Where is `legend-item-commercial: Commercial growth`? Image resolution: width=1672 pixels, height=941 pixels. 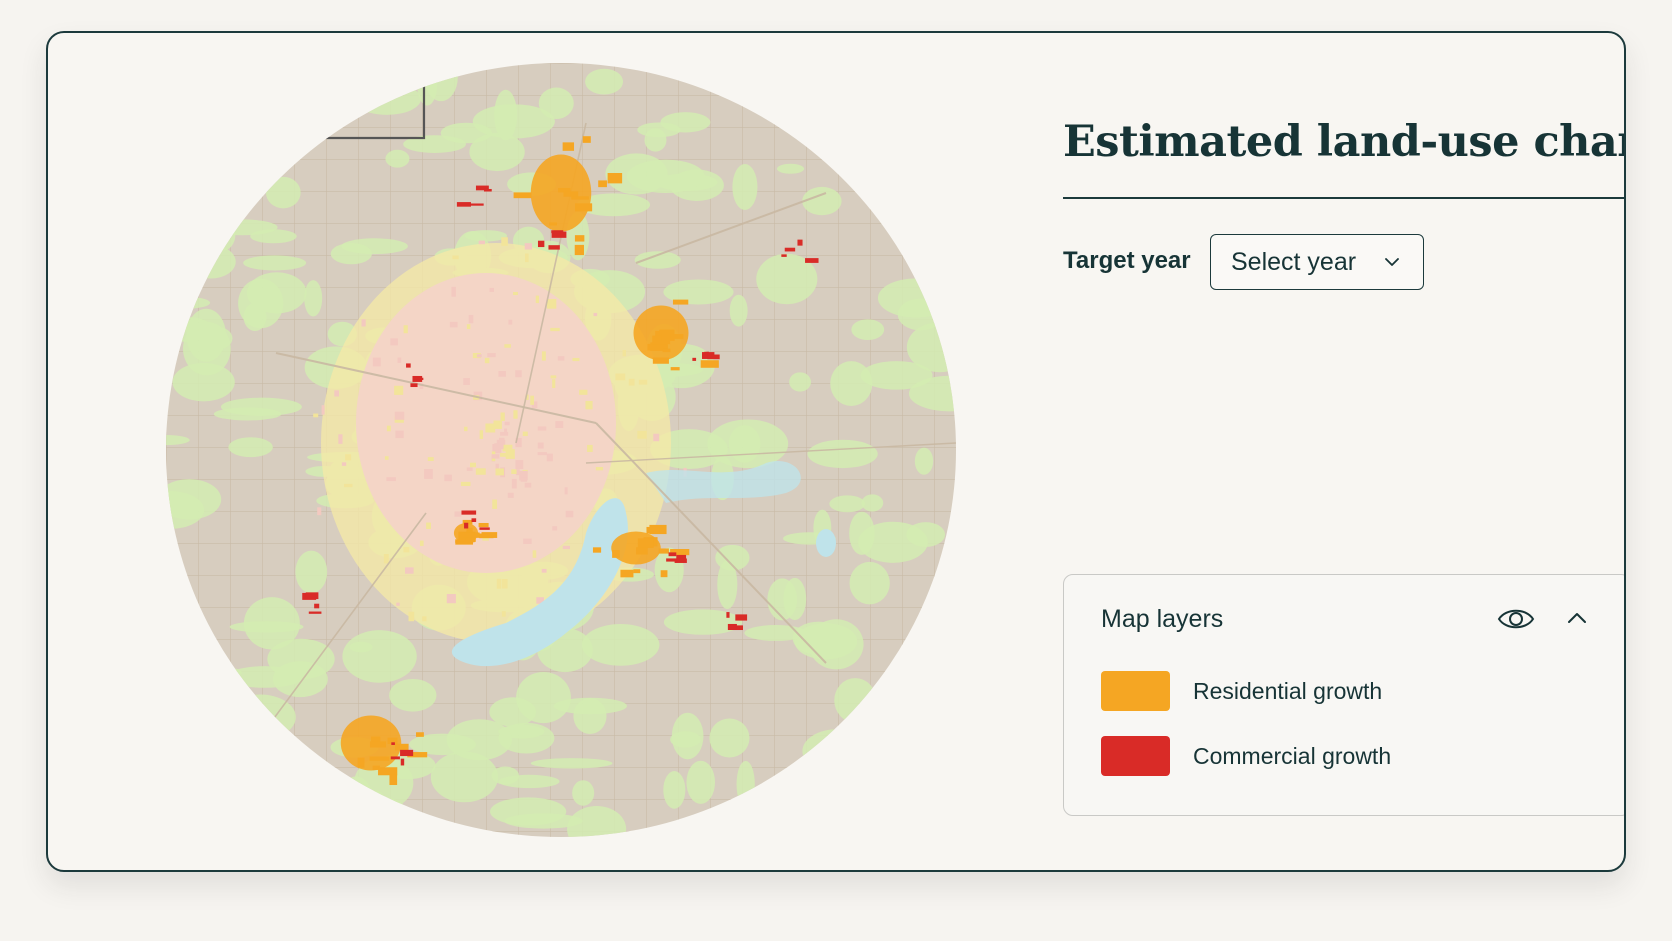
legend-item-commercial: Commercial growth is located at coordinates (1246, 756).